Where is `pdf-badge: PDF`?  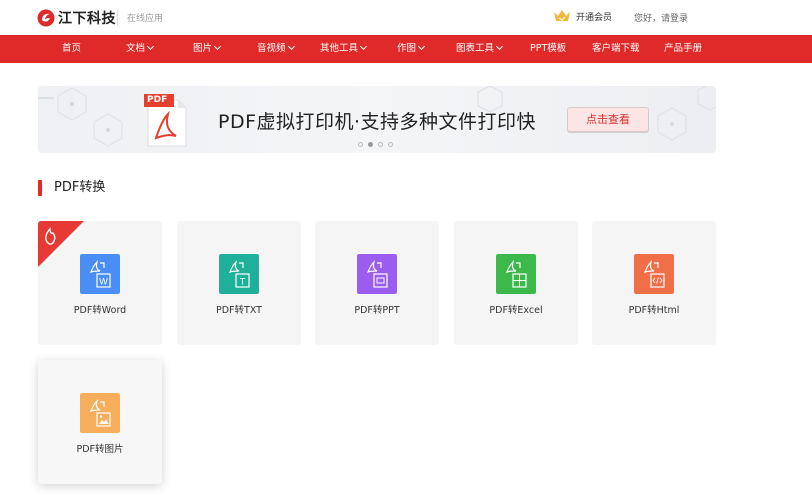
pdf-badge: PDF is located at coordinates (157, 100).